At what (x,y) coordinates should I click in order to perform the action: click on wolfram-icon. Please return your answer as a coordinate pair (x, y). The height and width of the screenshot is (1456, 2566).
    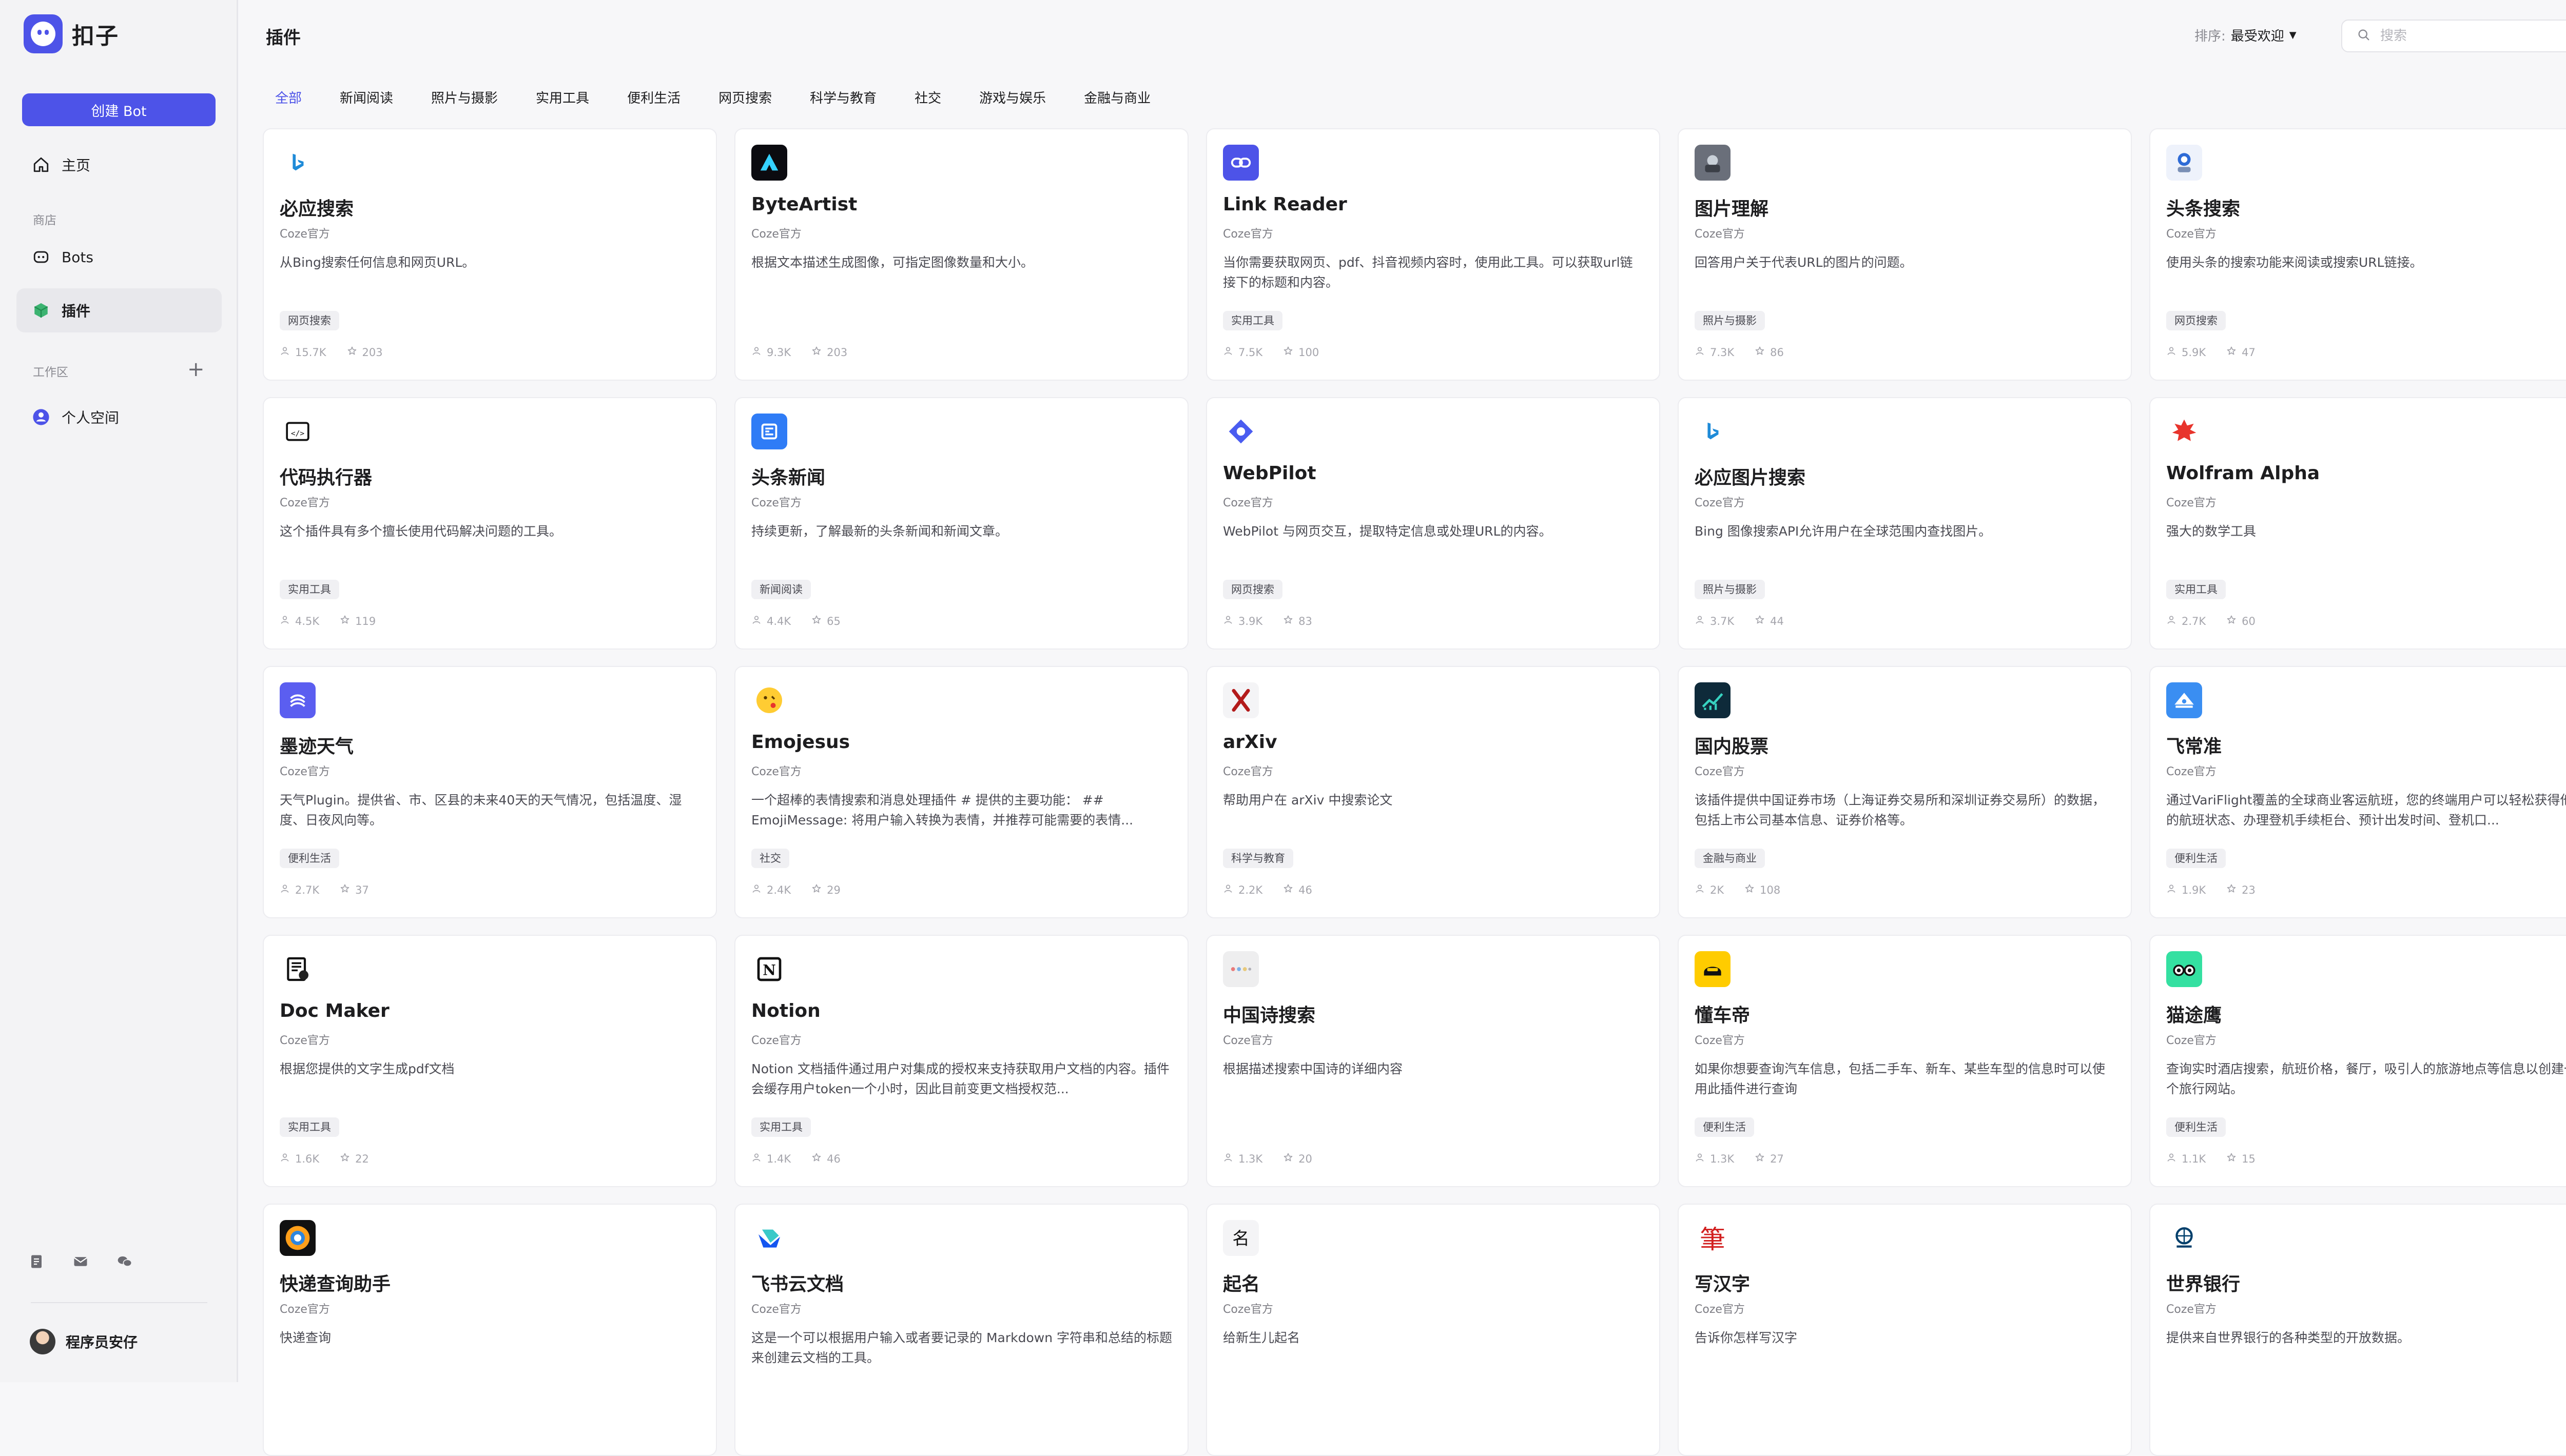
    Looking at the image, I should click on (2184, 431).